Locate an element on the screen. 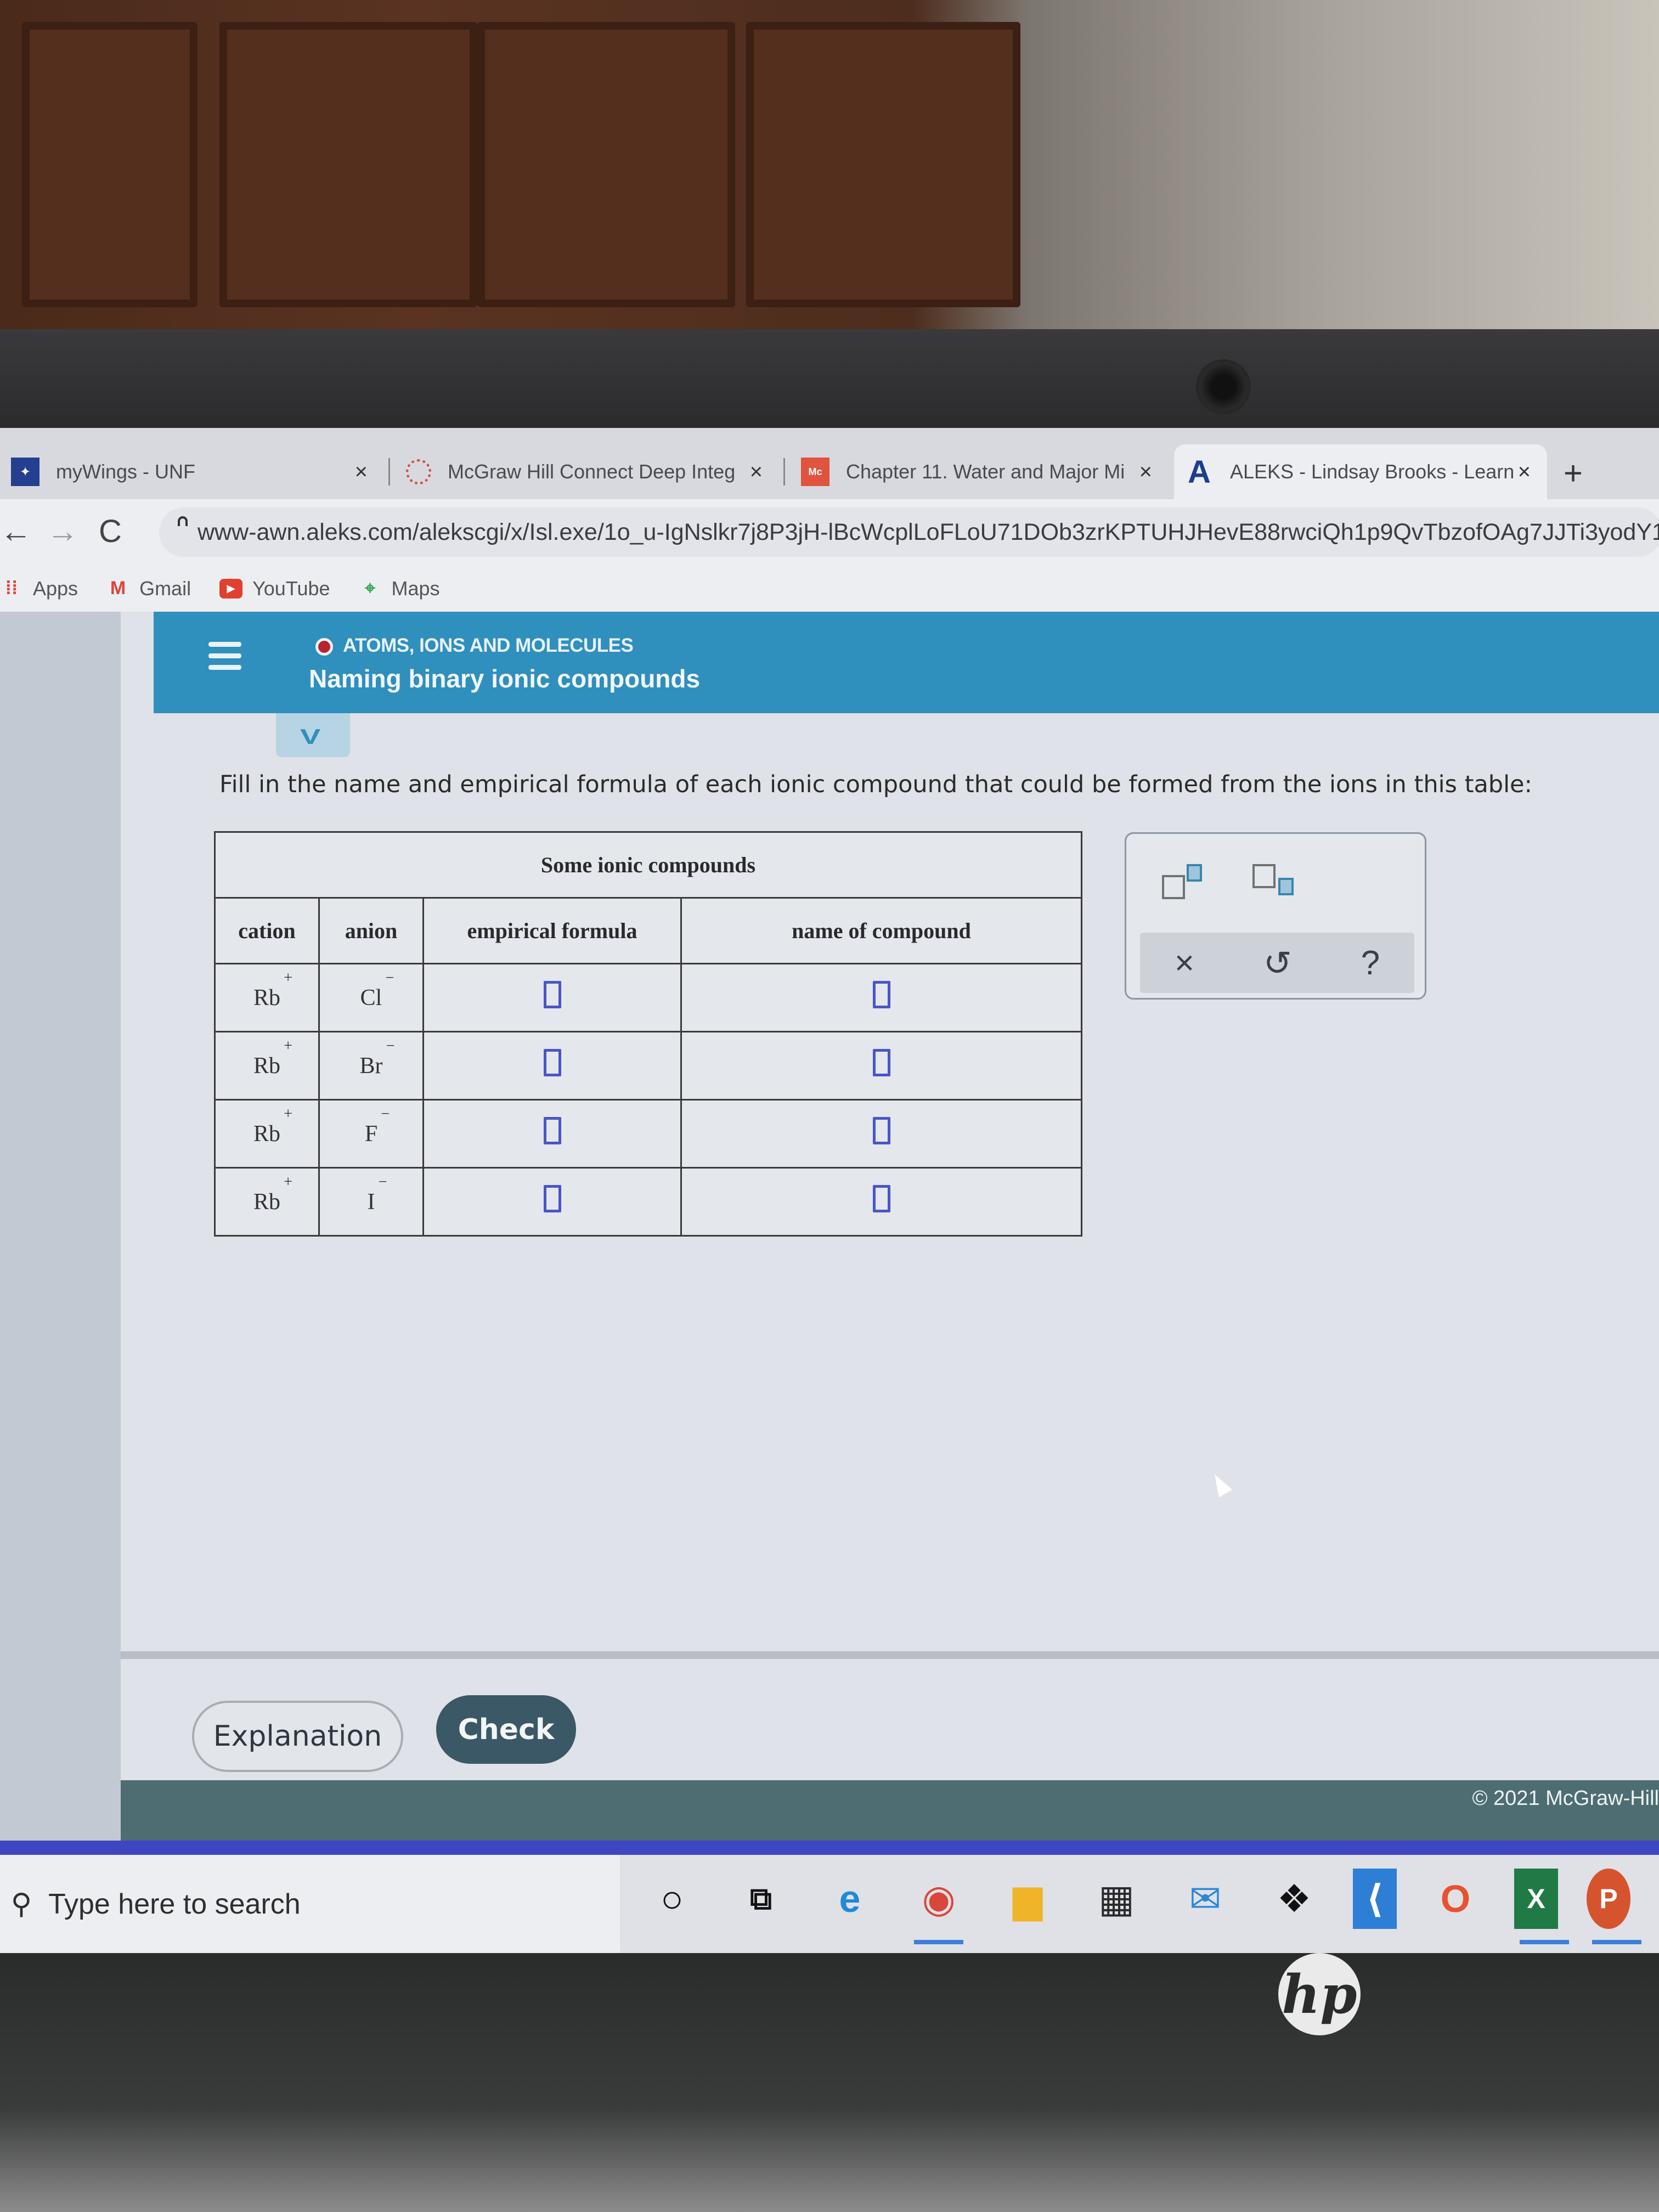 Image resolution: width=1659 pixels, height=2212 pixels. mouse-cursor is located at coordinates (1220, 1484).